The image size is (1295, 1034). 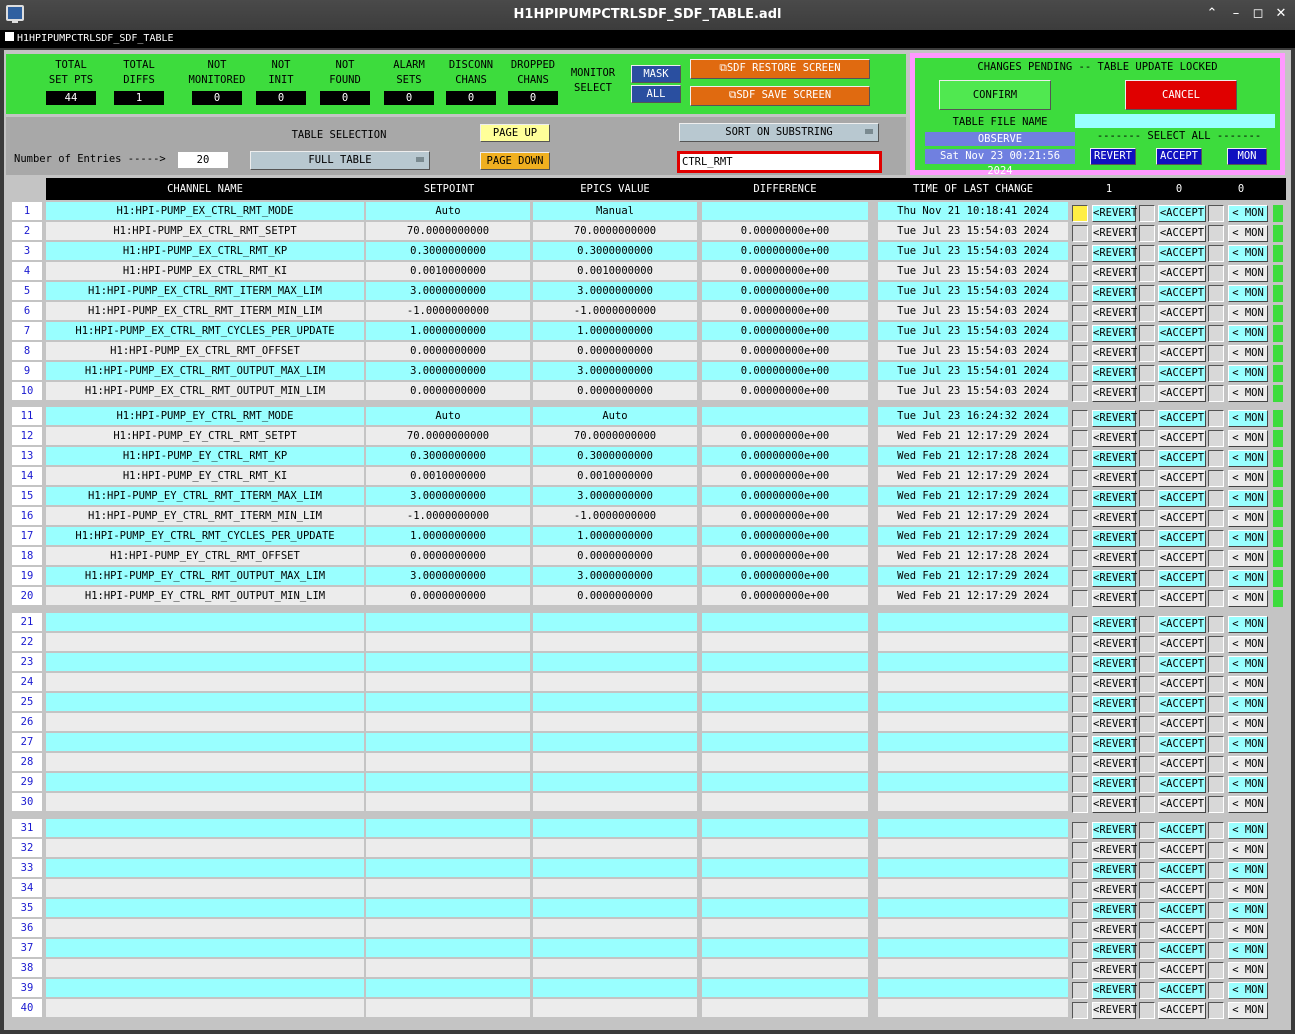 What do you see at coordinates (515, 161) in the screenshot?
I see `page-down-button: PAGE DOWN` at bounding box center [515, 161].